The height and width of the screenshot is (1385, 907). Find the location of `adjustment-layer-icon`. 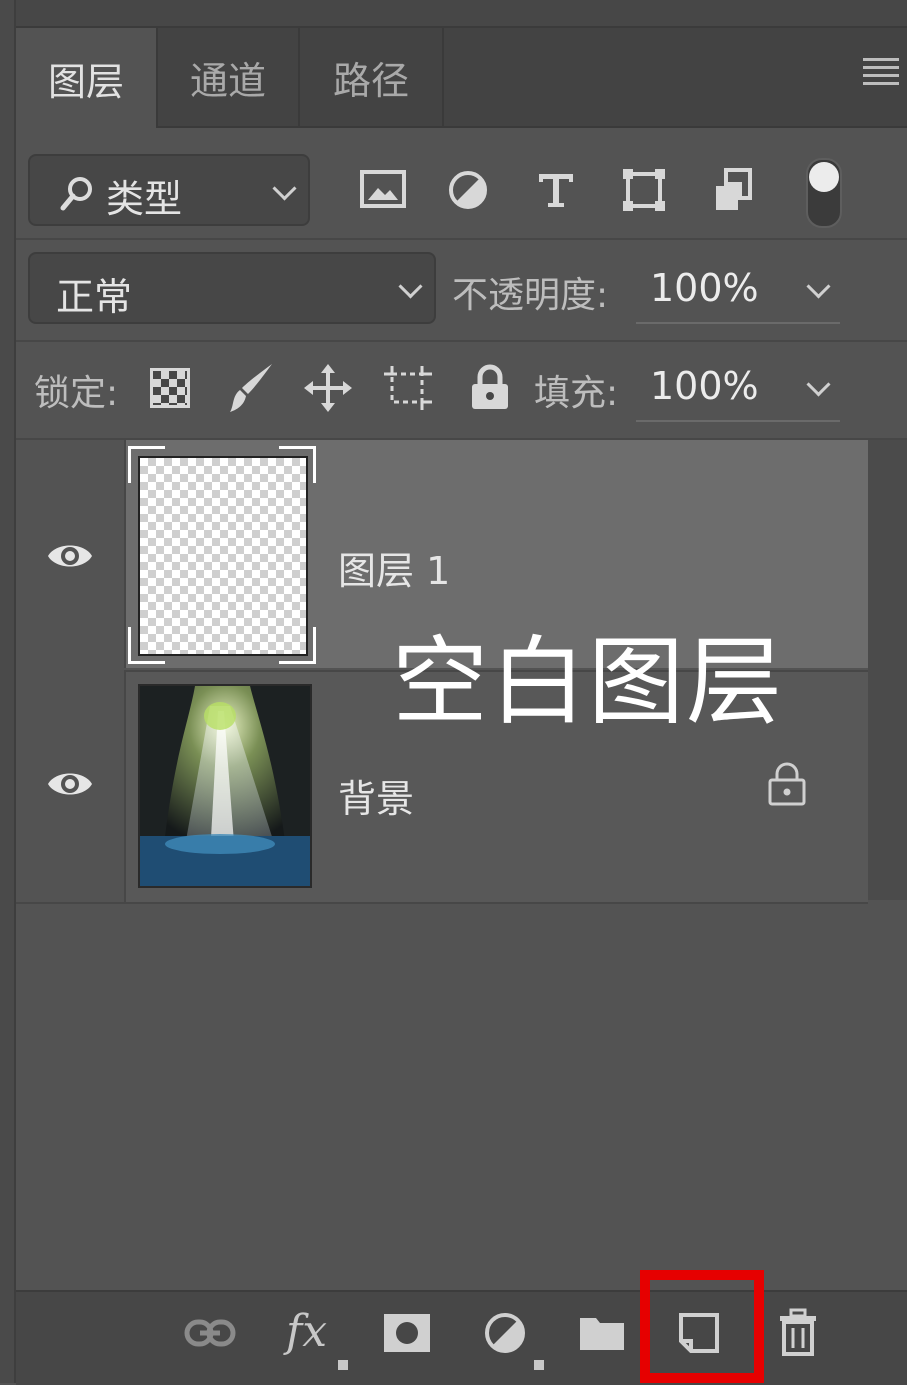

adjustment-layer-icon is located at coordinates (505, 1333).